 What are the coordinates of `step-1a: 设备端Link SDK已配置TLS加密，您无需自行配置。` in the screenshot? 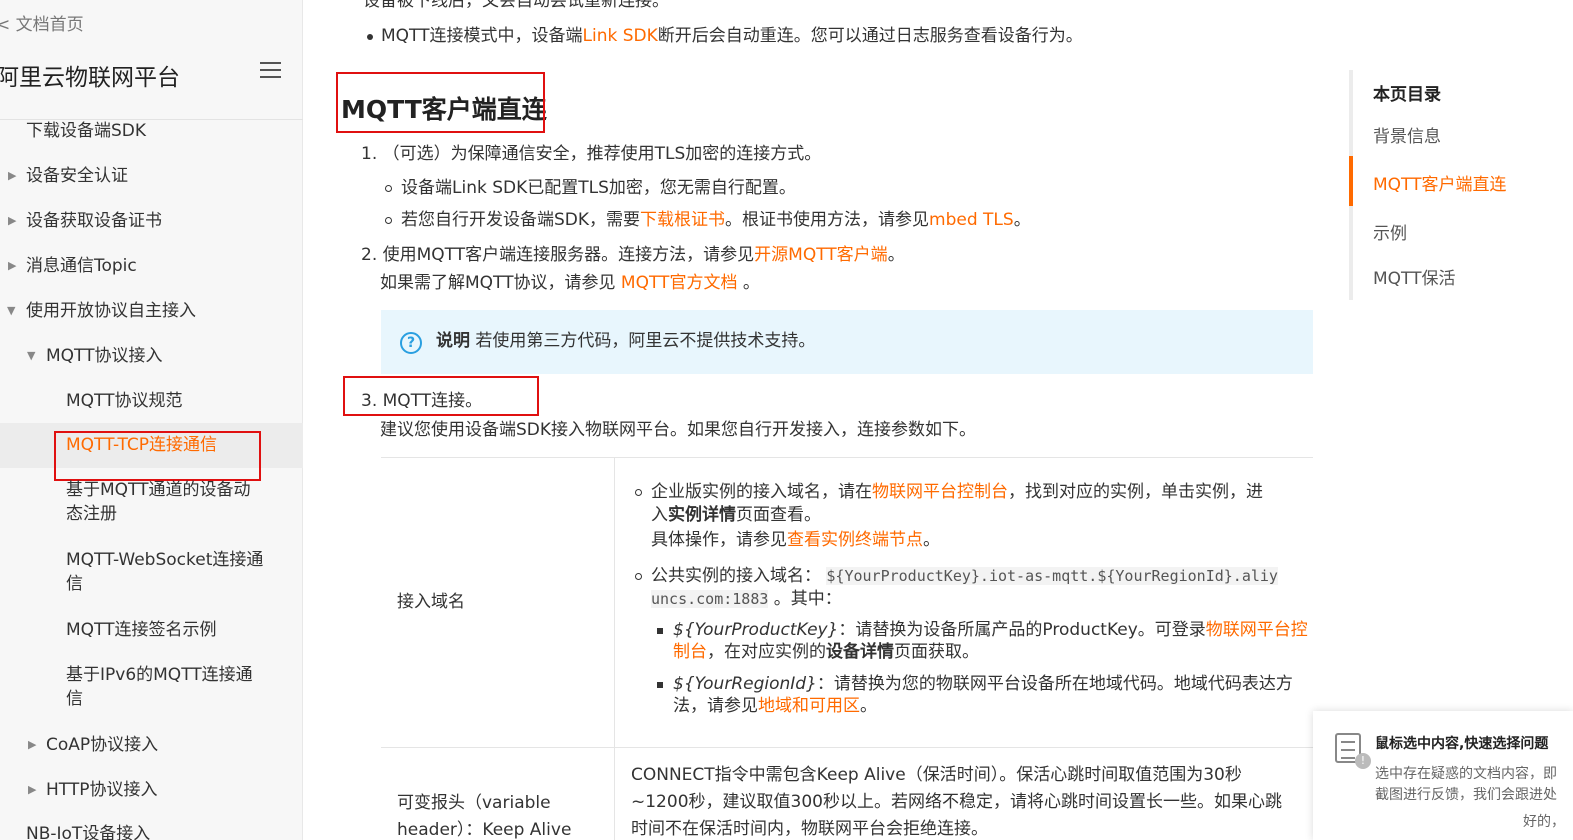 It's located at (598, 188).